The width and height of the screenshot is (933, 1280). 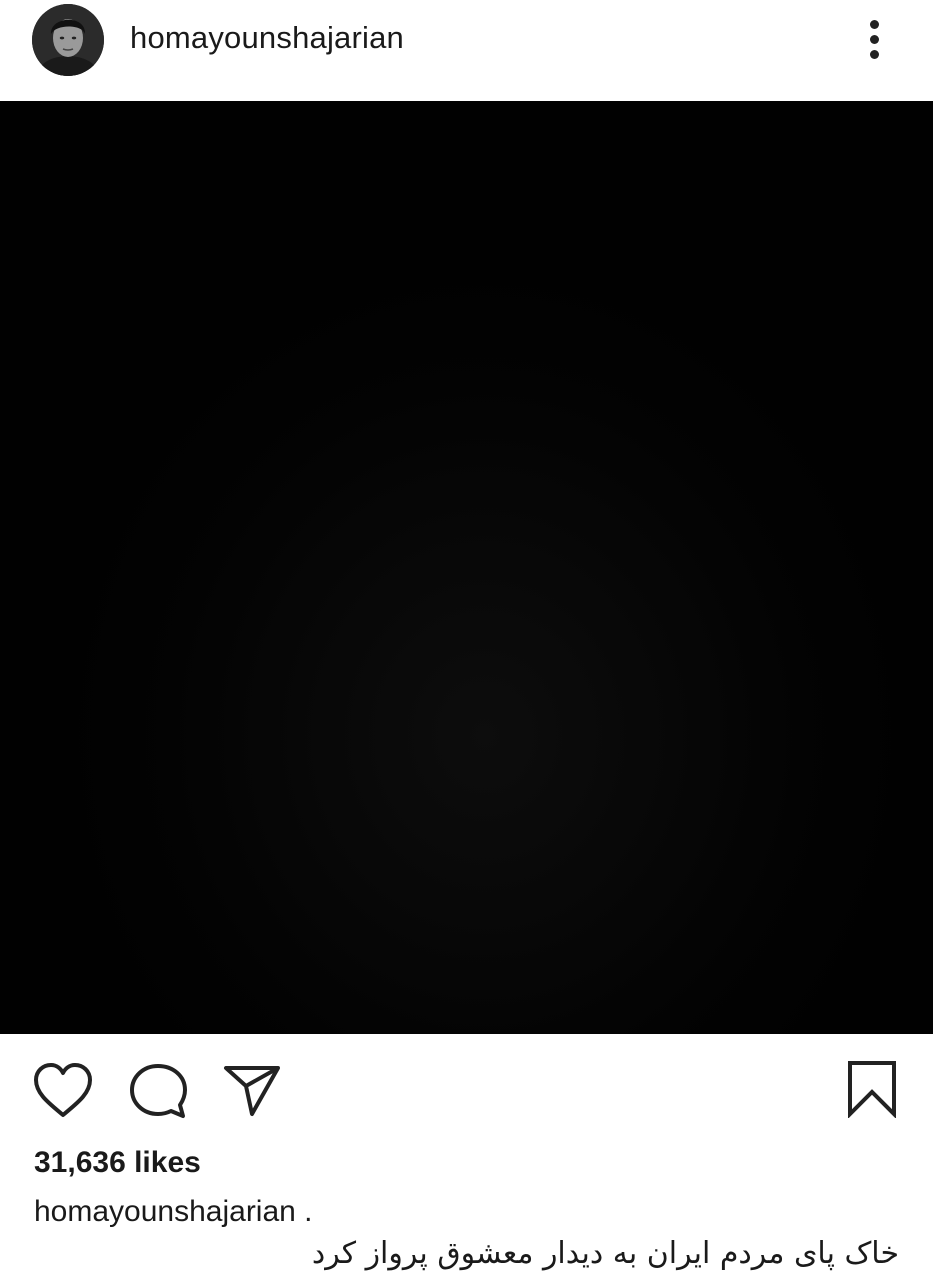 I want to click on post-username: homayounshajarian, so click(x=267, y=38).